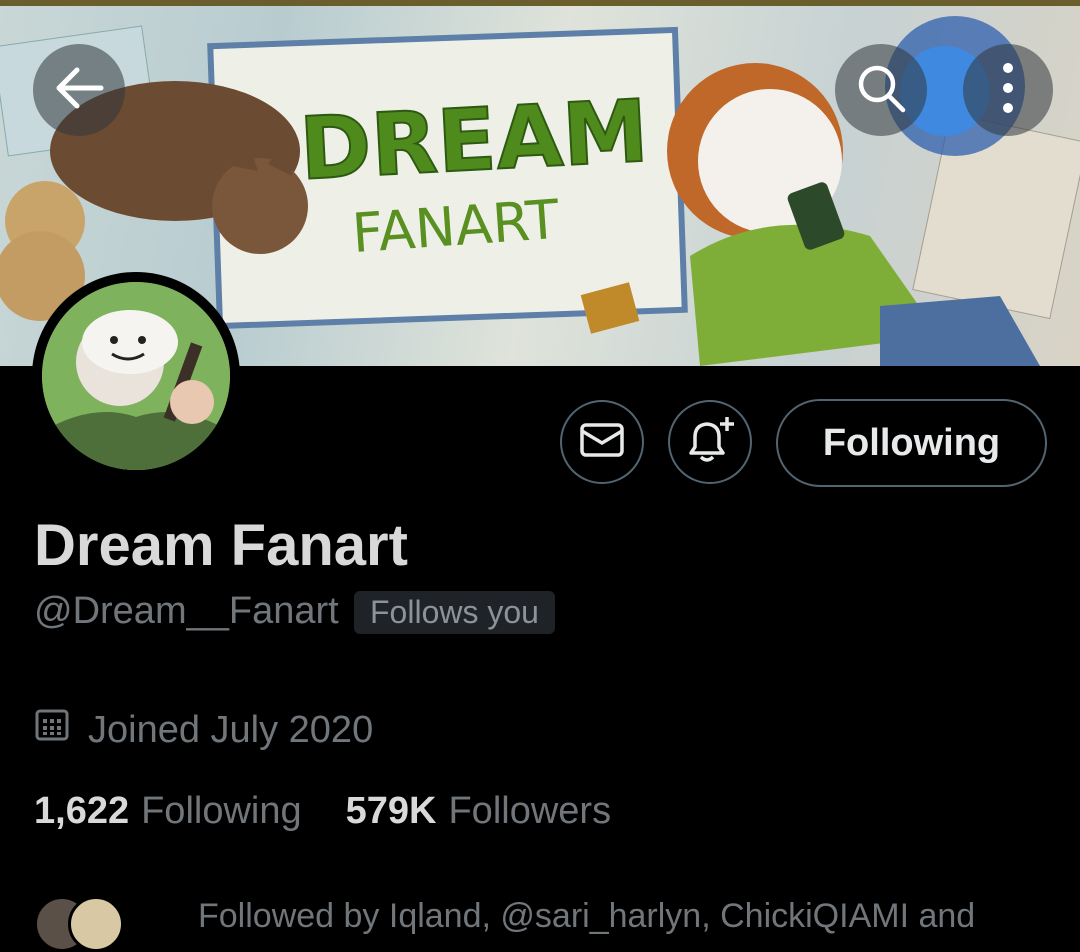 This screenshot has height=952, width=1080. I want to click on following-count: 1,622, so click(82, 811).